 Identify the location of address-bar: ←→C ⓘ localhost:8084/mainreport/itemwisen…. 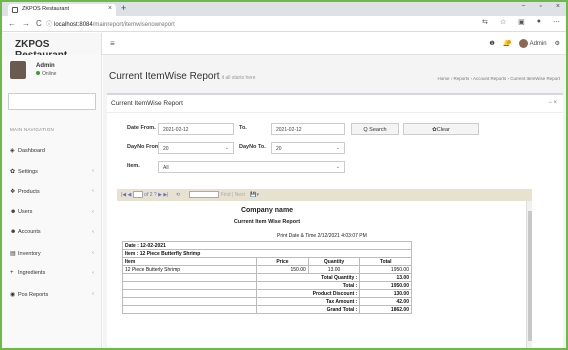
(284, 24).